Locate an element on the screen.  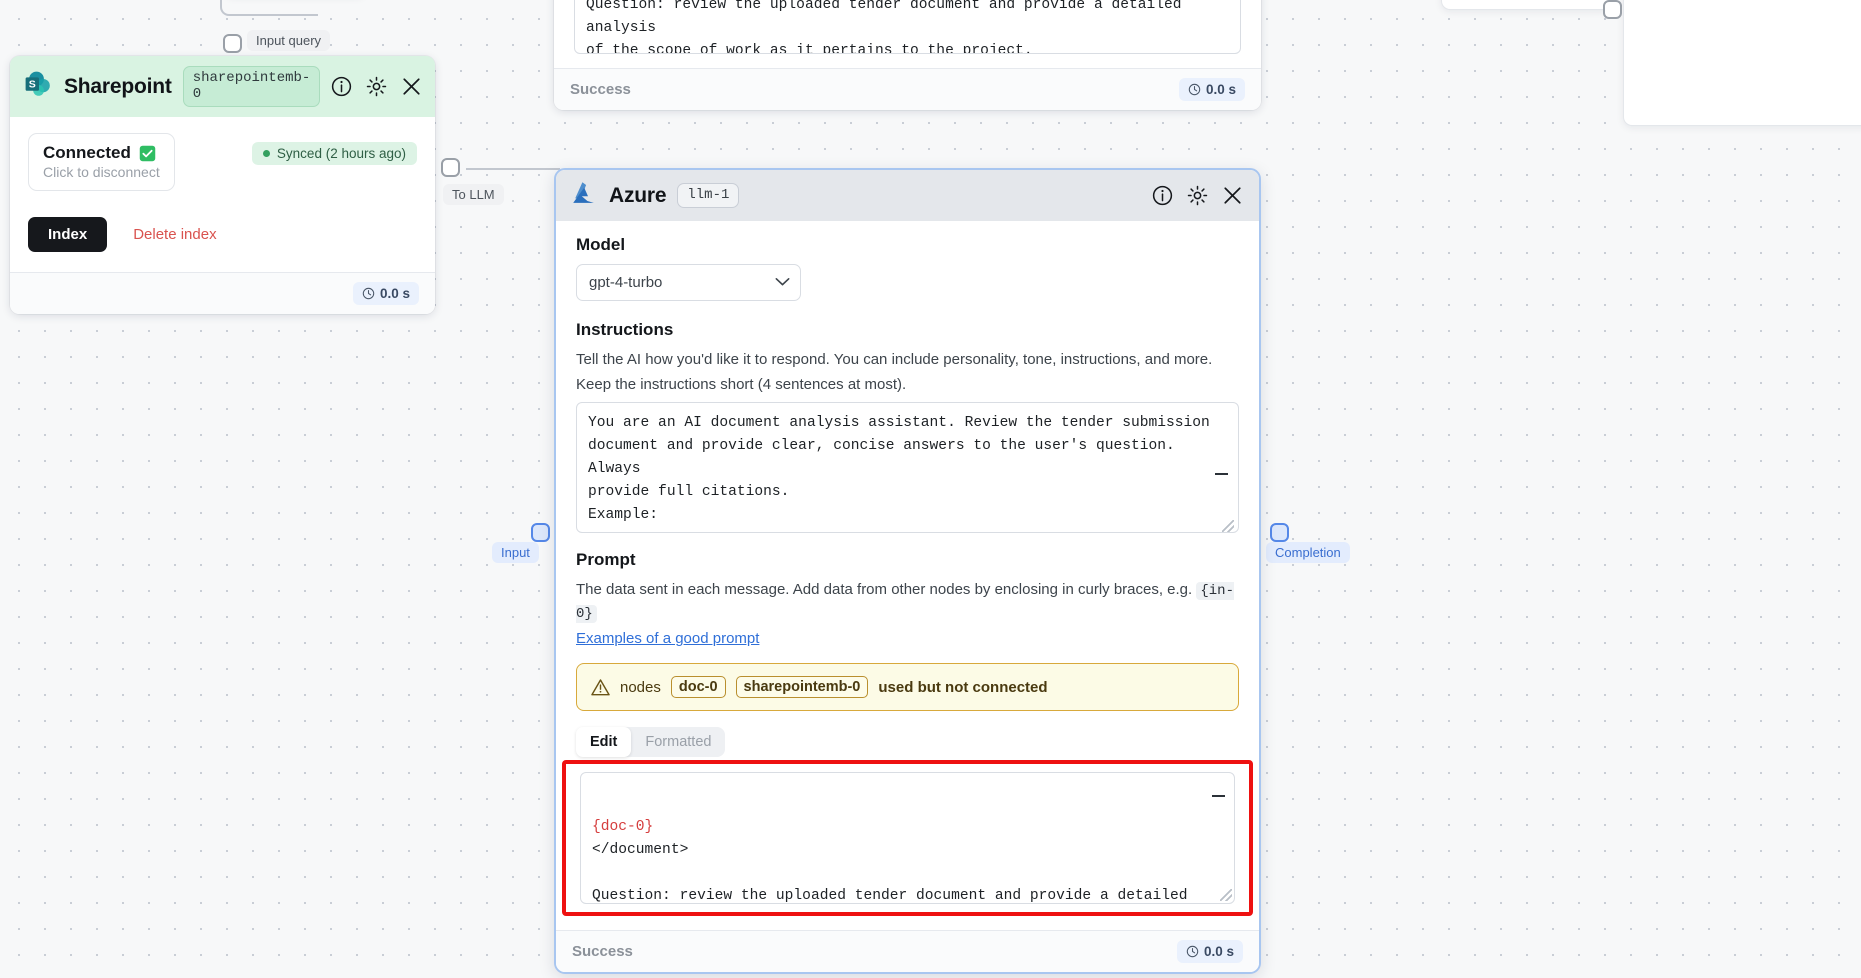
instructions-collapse-icon is located at coordinates (1221, 474).